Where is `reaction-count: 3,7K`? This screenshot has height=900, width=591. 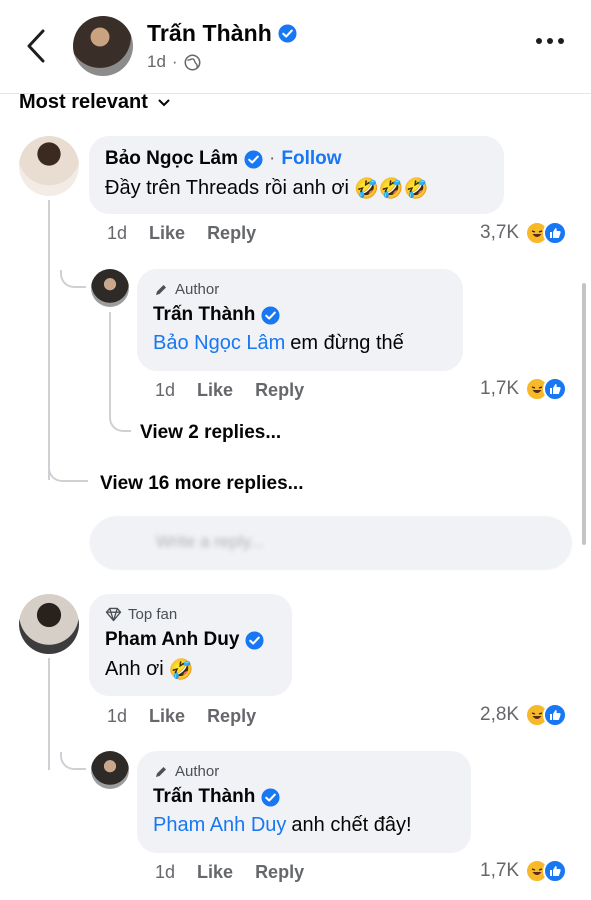
reaction-count: 3,7K is located at coordinates (500, 232).